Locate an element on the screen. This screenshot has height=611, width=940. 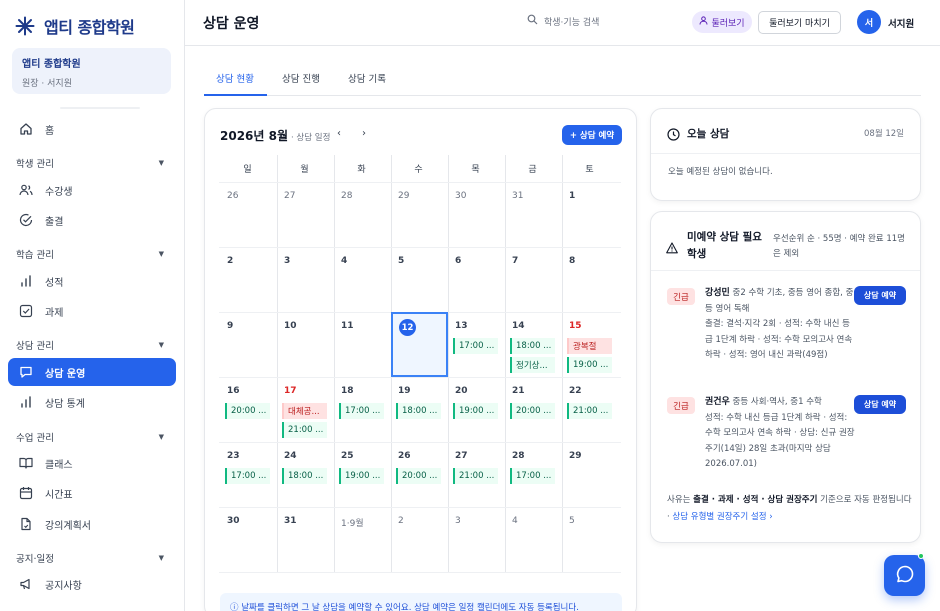
calendar-day-today: 12 is located at coordinates (419, 344).